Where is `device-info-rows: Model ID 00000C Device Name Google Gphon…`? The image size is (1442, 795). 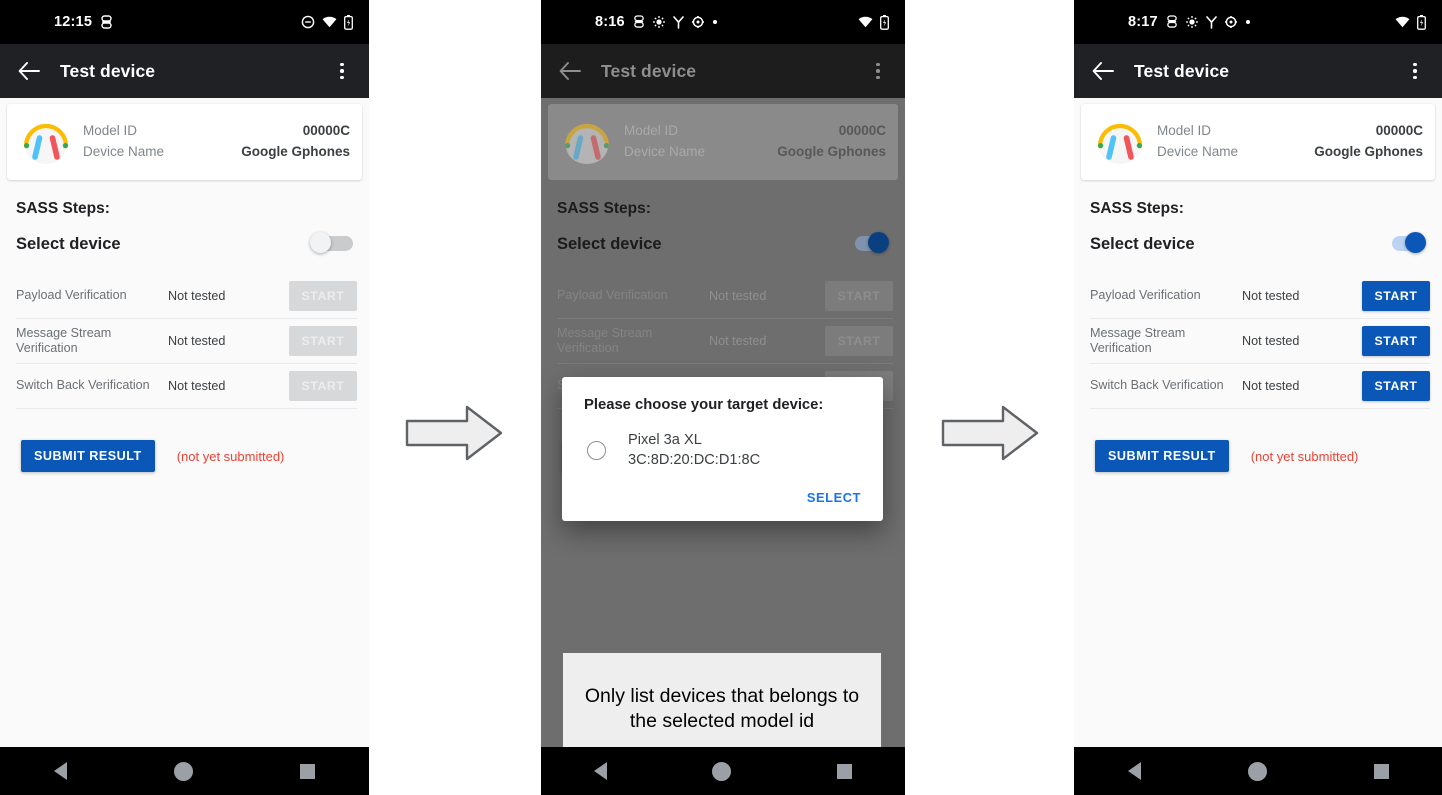 device-info-rows: Model ID 00000C Device Name Google Gphon… is located at coordinates (213, 141).